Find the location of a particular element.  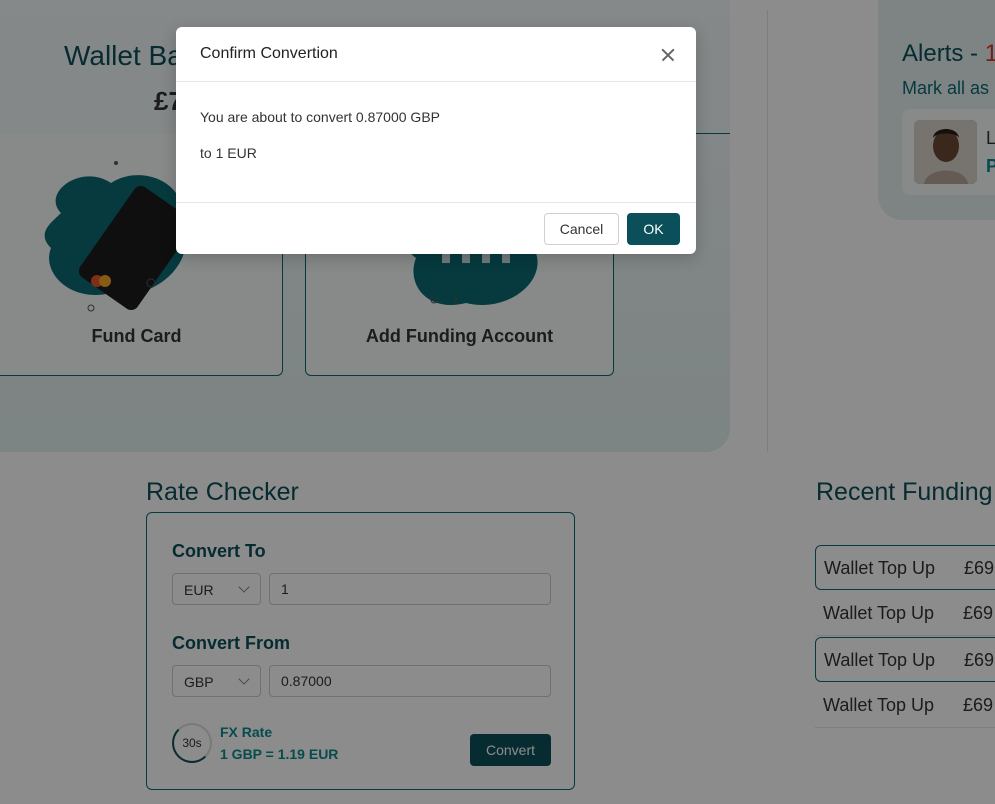

ok-button: OK is located at coordinates (653, 229).